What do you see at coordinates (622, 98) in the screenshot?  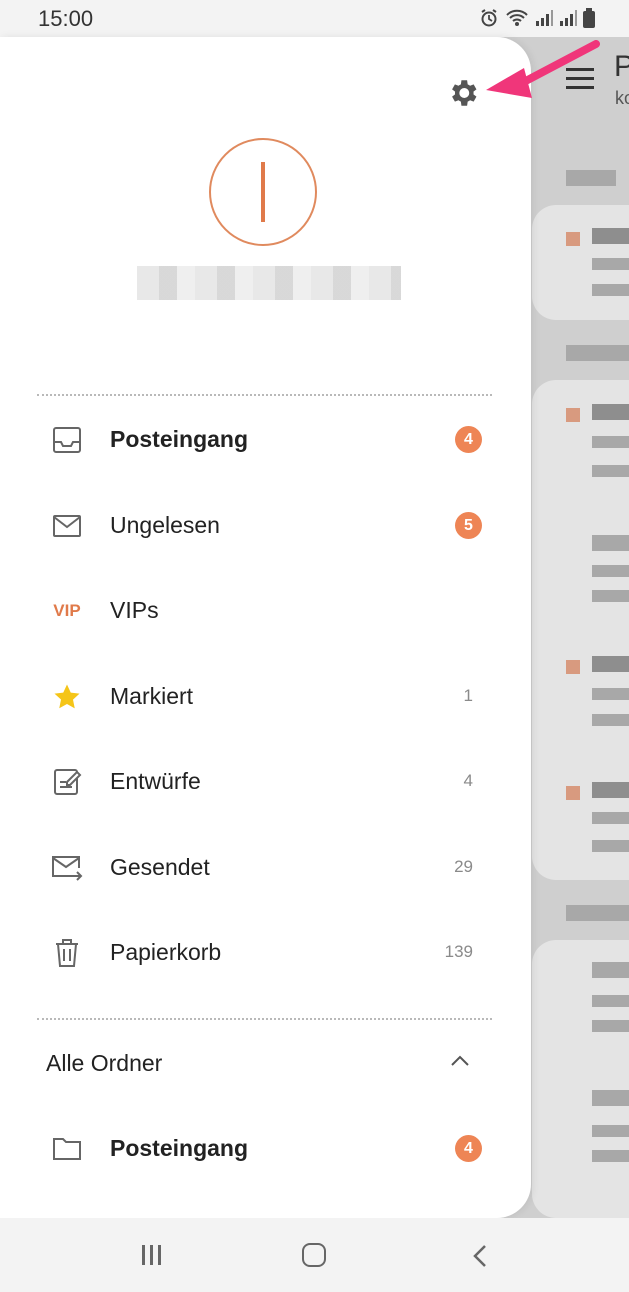 I see `background-subtitle: ko` at bounding box center [622, 98].